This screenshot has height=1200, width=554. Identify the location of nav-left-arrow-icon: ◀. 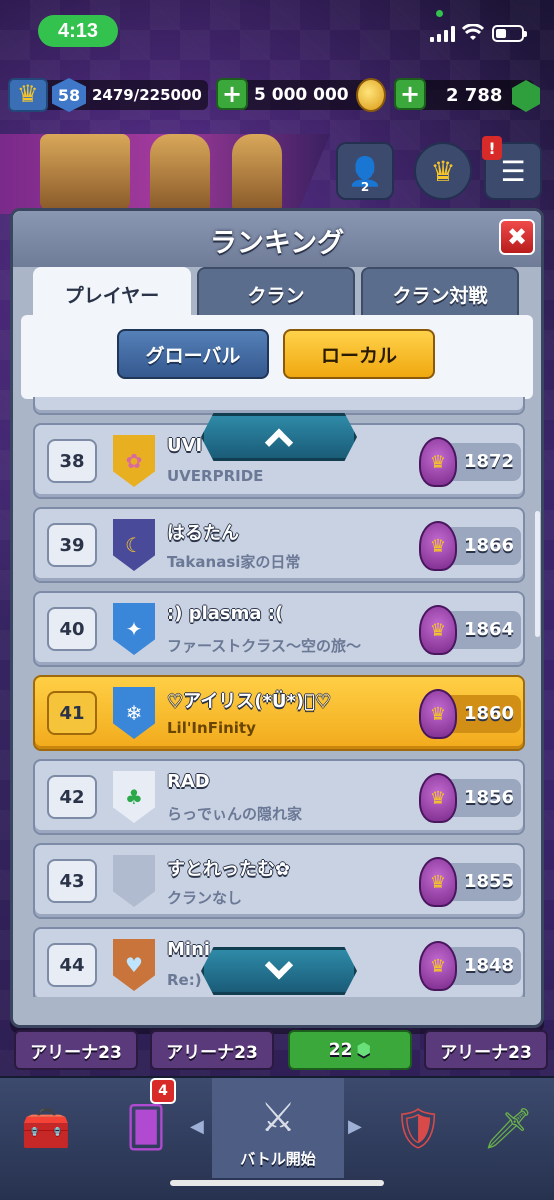
(197, 1126).